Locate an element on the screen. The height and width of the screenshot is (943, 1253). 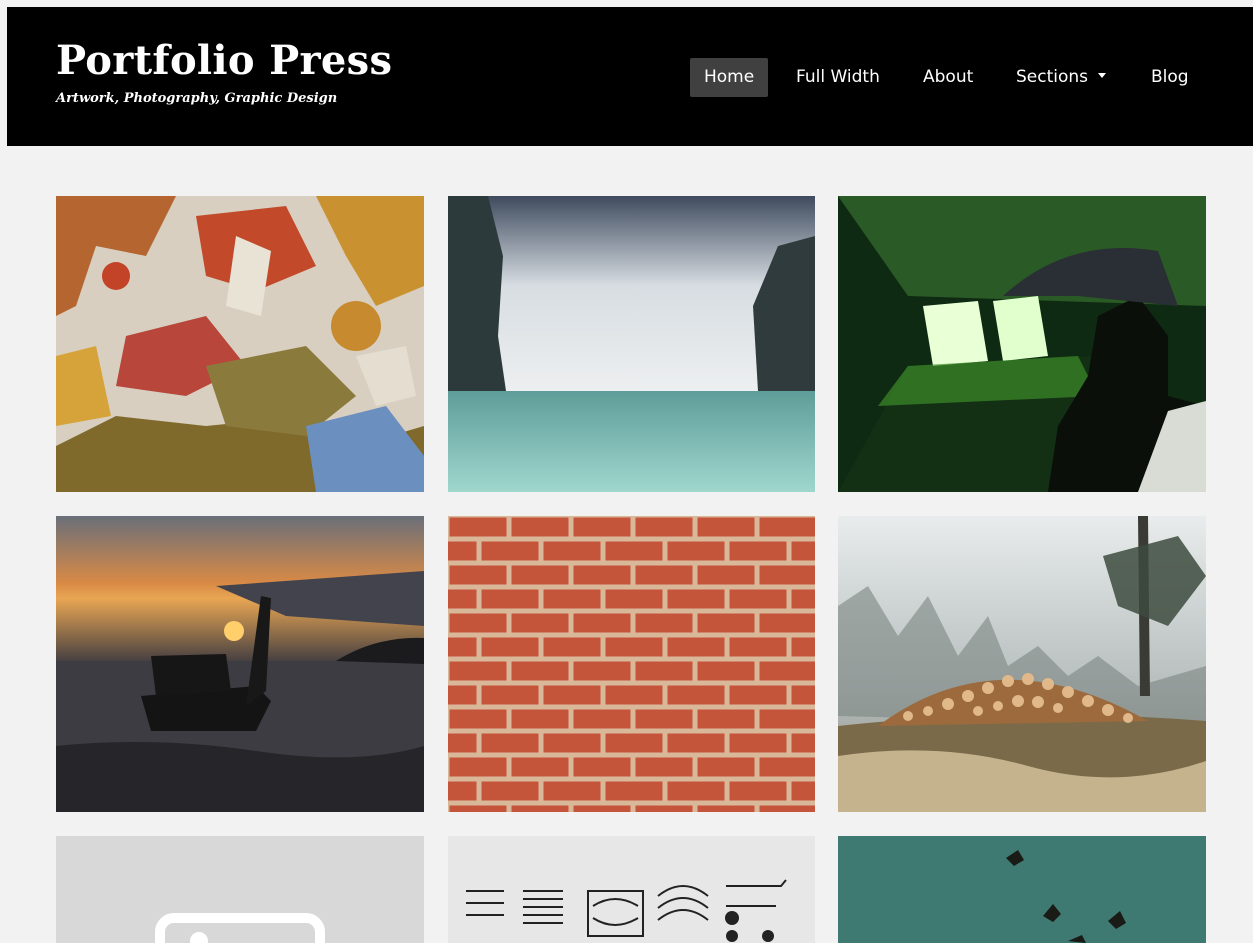
portfolio-tile-sea-cliffs is located at coordinates (631, 344).